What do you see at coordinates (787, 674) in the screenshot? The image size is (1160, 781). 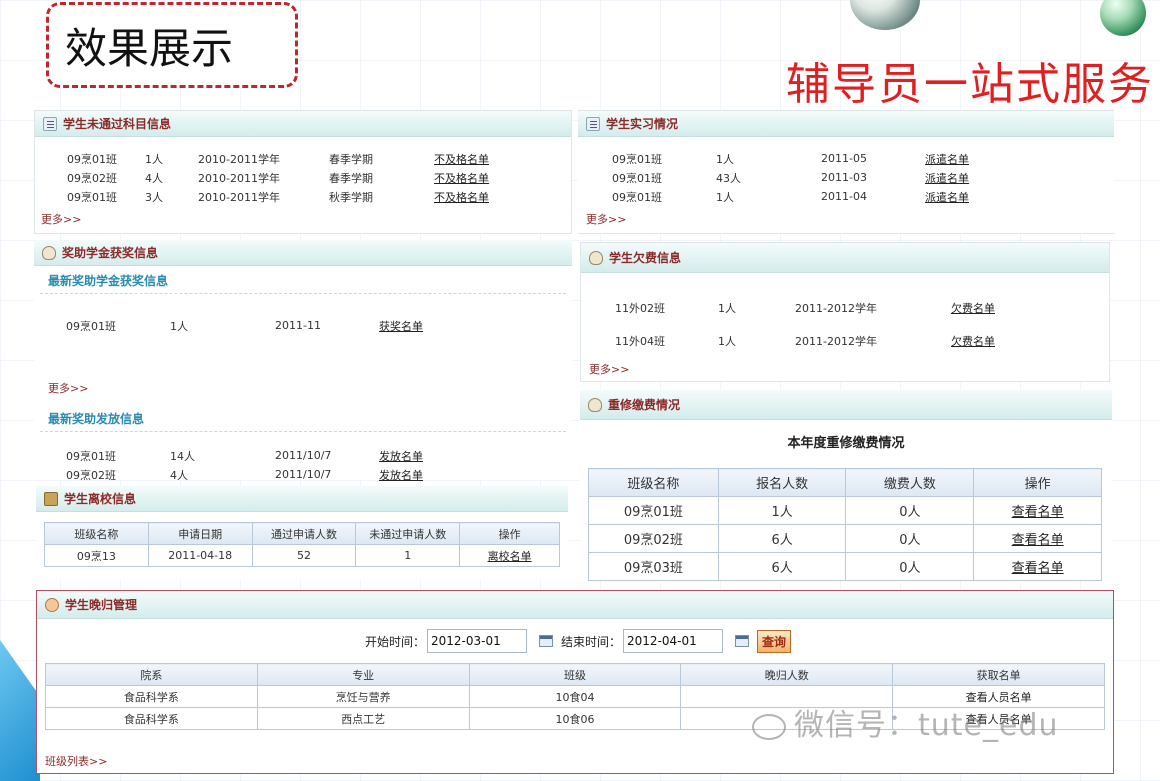 I see `column-header: 晚归人数` at bounding box center [787, 674].